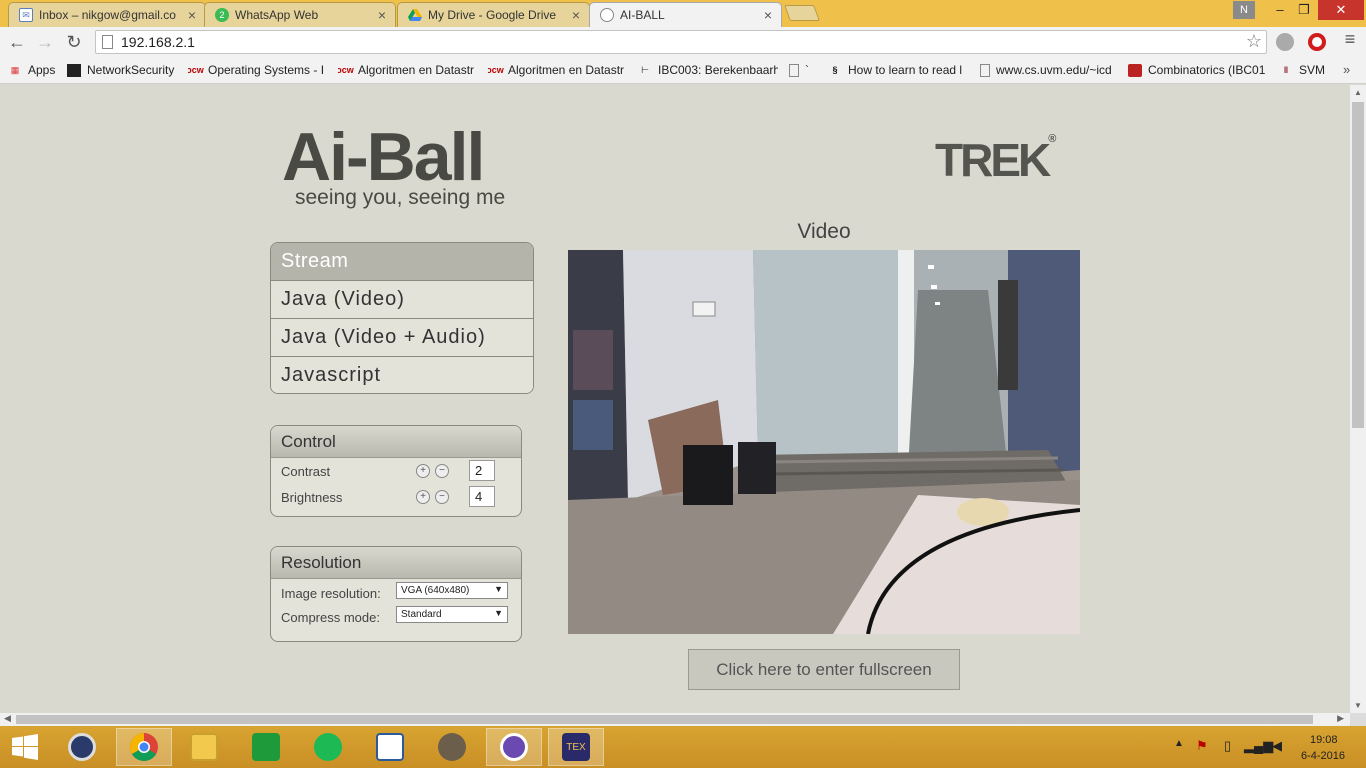  What do you see at coordinates (402, 300) in the screenshot?
I see `stream-java-video: Java (Video)` at bounding box center [402, 300].